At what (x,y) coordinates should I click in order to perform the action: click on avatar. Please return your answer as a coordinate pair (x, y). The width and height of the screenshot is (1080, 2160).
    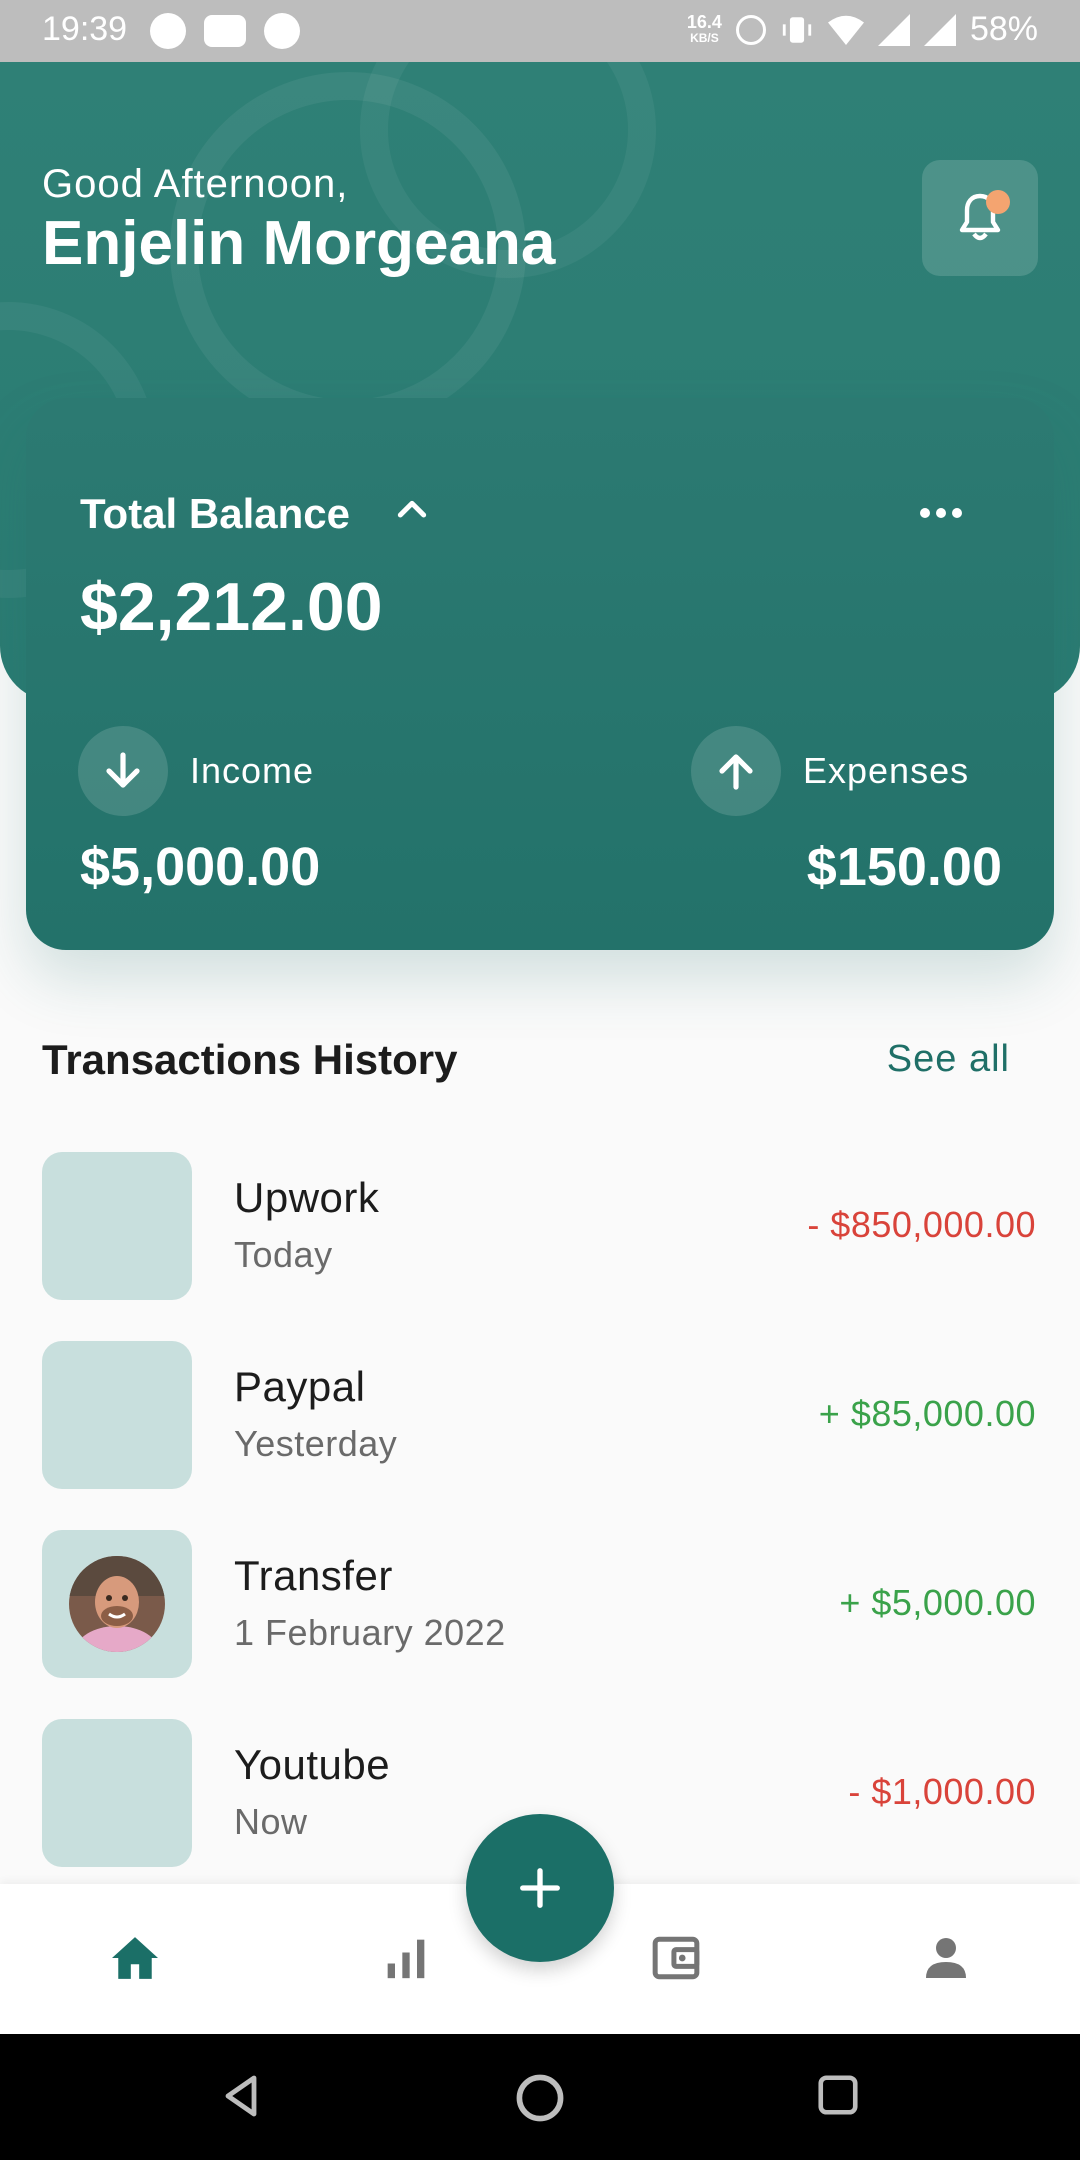
    Looking at the image, I should click on (117, 1604).